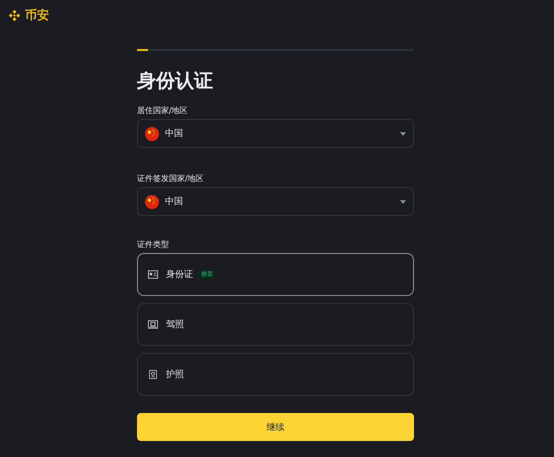 The image size is (554, 457). Describe the element at coordinates (37, 15) in the screenshot. I see `brand-name: 币安` at that location.